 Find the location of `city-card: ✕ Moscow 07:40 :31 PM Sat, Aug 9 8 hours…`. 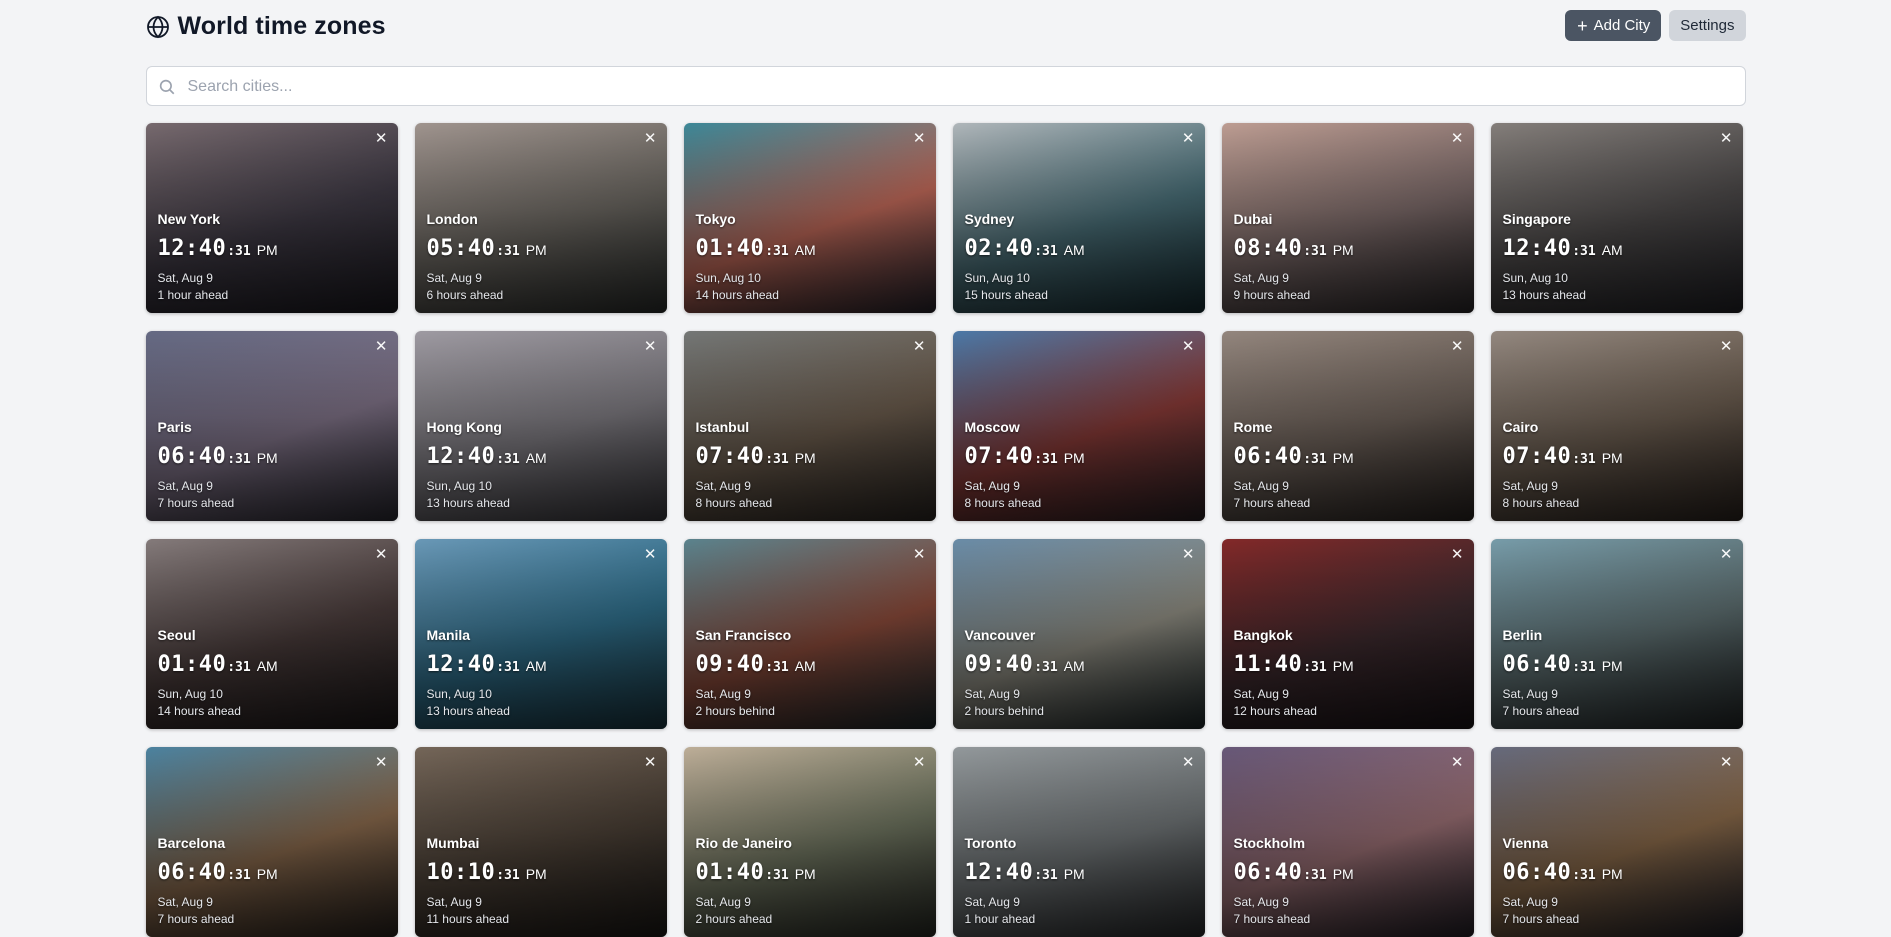

city-card: ✕ Moscow 07:40 :31 PM Sat, Aug 9 8 hours… is located at coordinates (1078, 426).